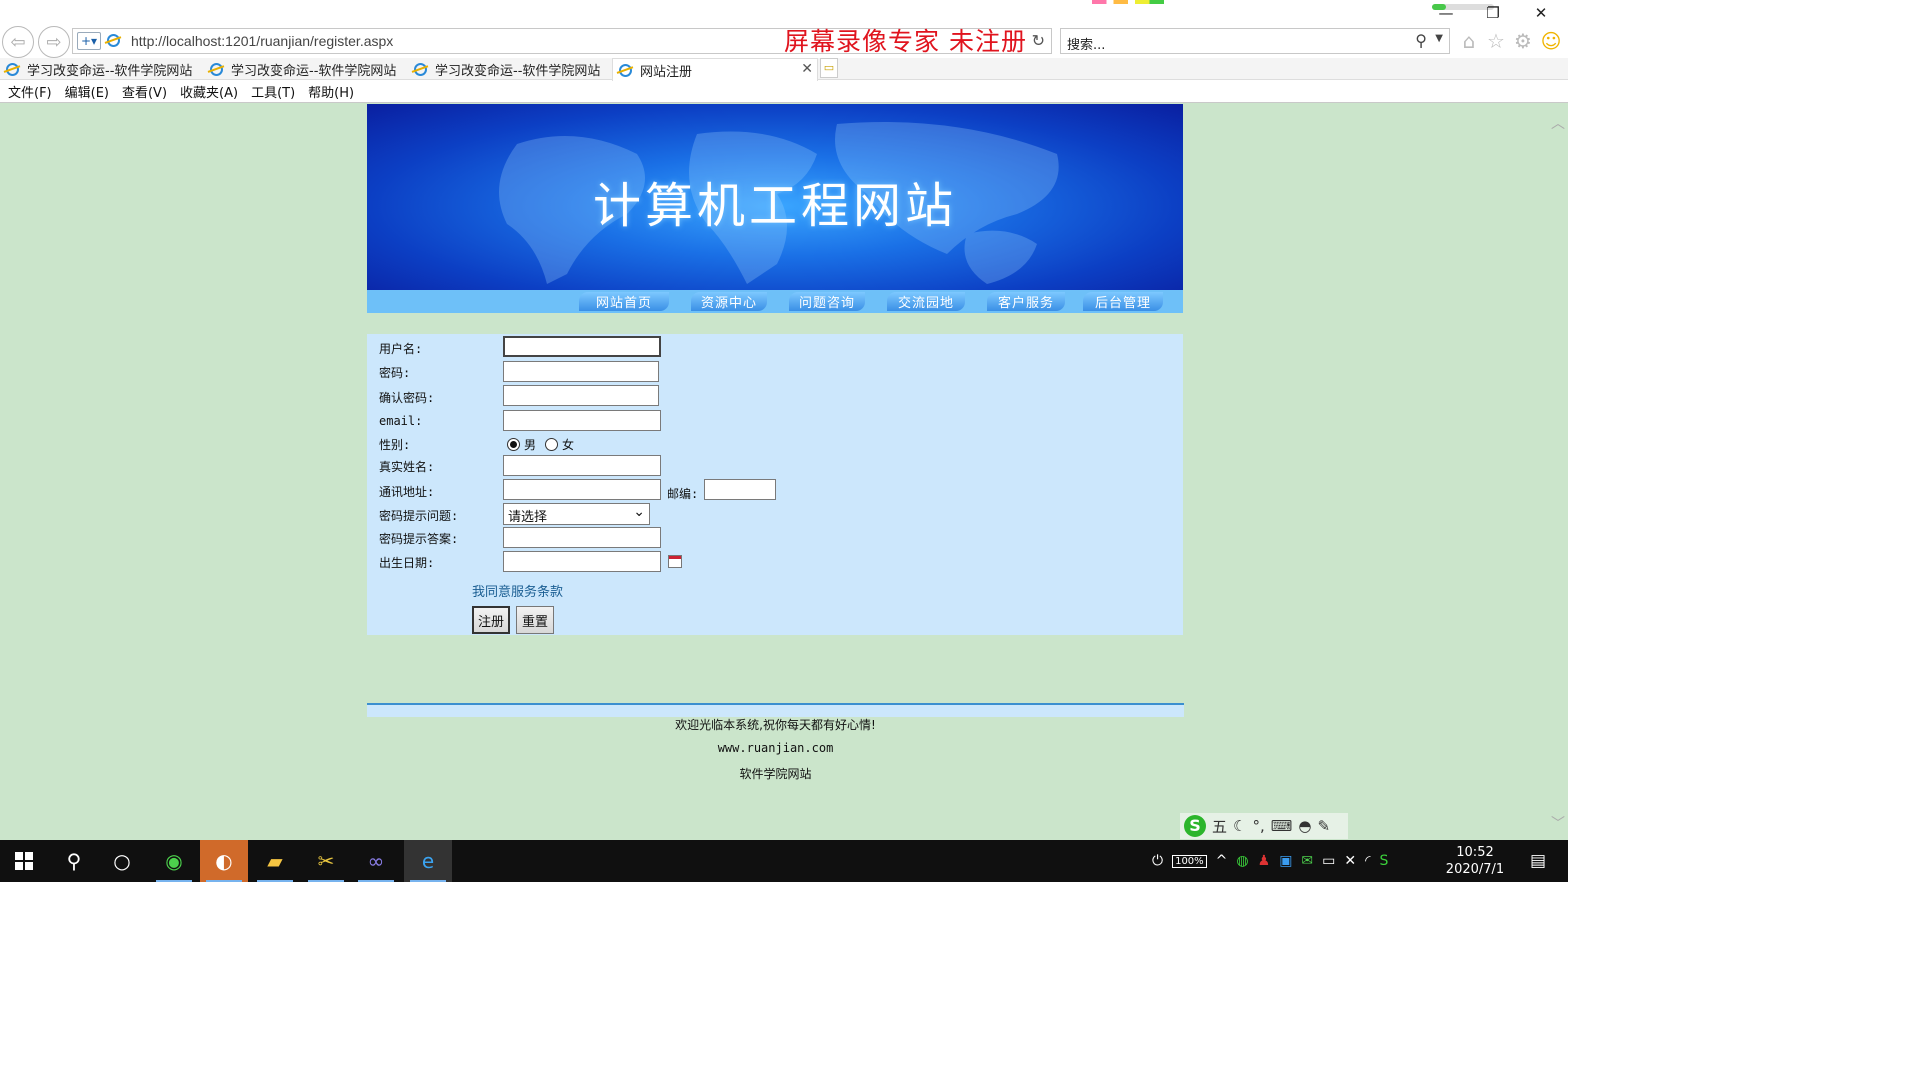 This screenshot has height=1080, width=1920. I want to click on recorder-app-icon: ◐, so click(224, 861).